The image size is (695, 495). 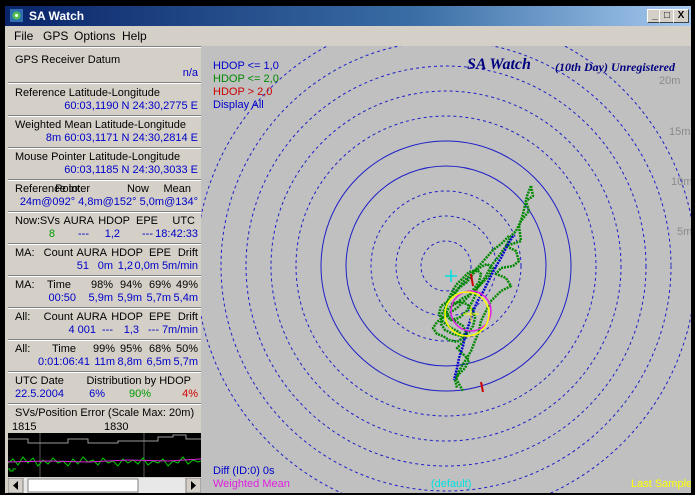 What do you see at coordinates (177, 189) in the screenshot?
I see `ref-to-h3: Mean` at bounding box center [177, 189].